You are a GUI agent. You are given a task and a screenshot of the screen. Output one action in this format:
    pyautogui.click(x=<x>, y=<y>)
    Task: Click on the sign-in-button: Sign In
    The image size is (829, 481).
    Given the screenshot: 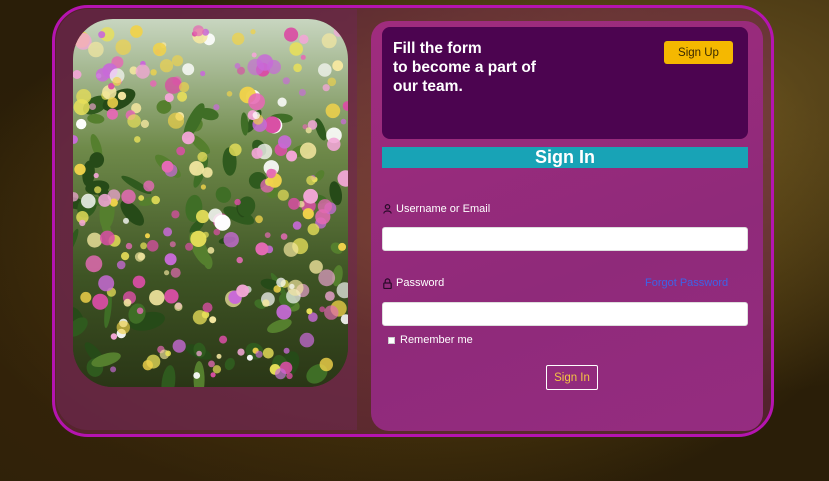 What is the action you would take?
    pyautogui.click(x=572, y=377)
    